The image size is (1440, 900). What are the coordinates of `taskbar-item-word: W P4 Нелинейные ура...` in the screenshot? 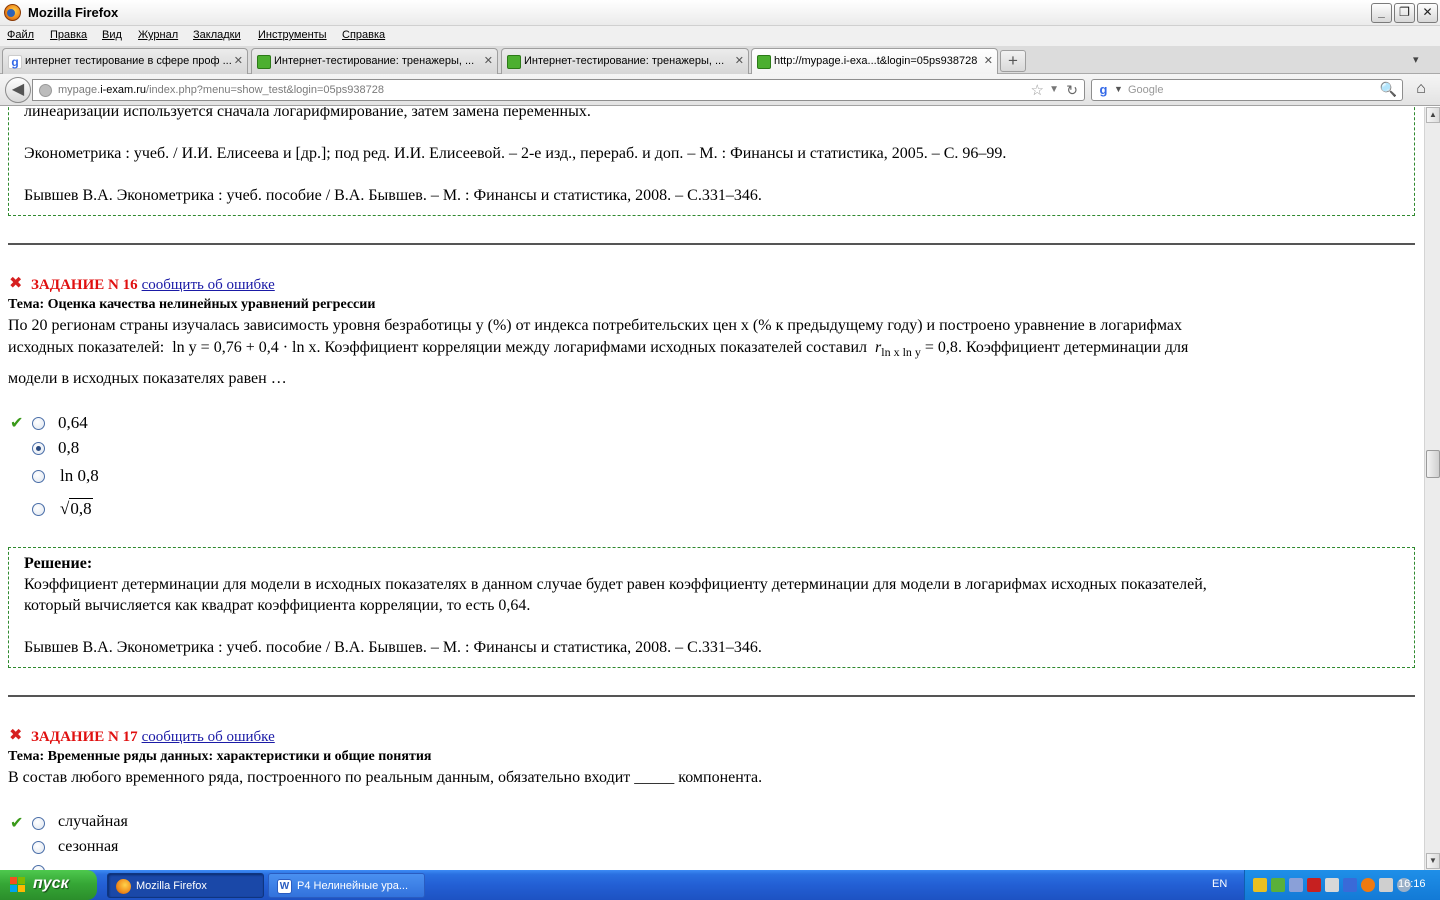 It's located at (346, 885).